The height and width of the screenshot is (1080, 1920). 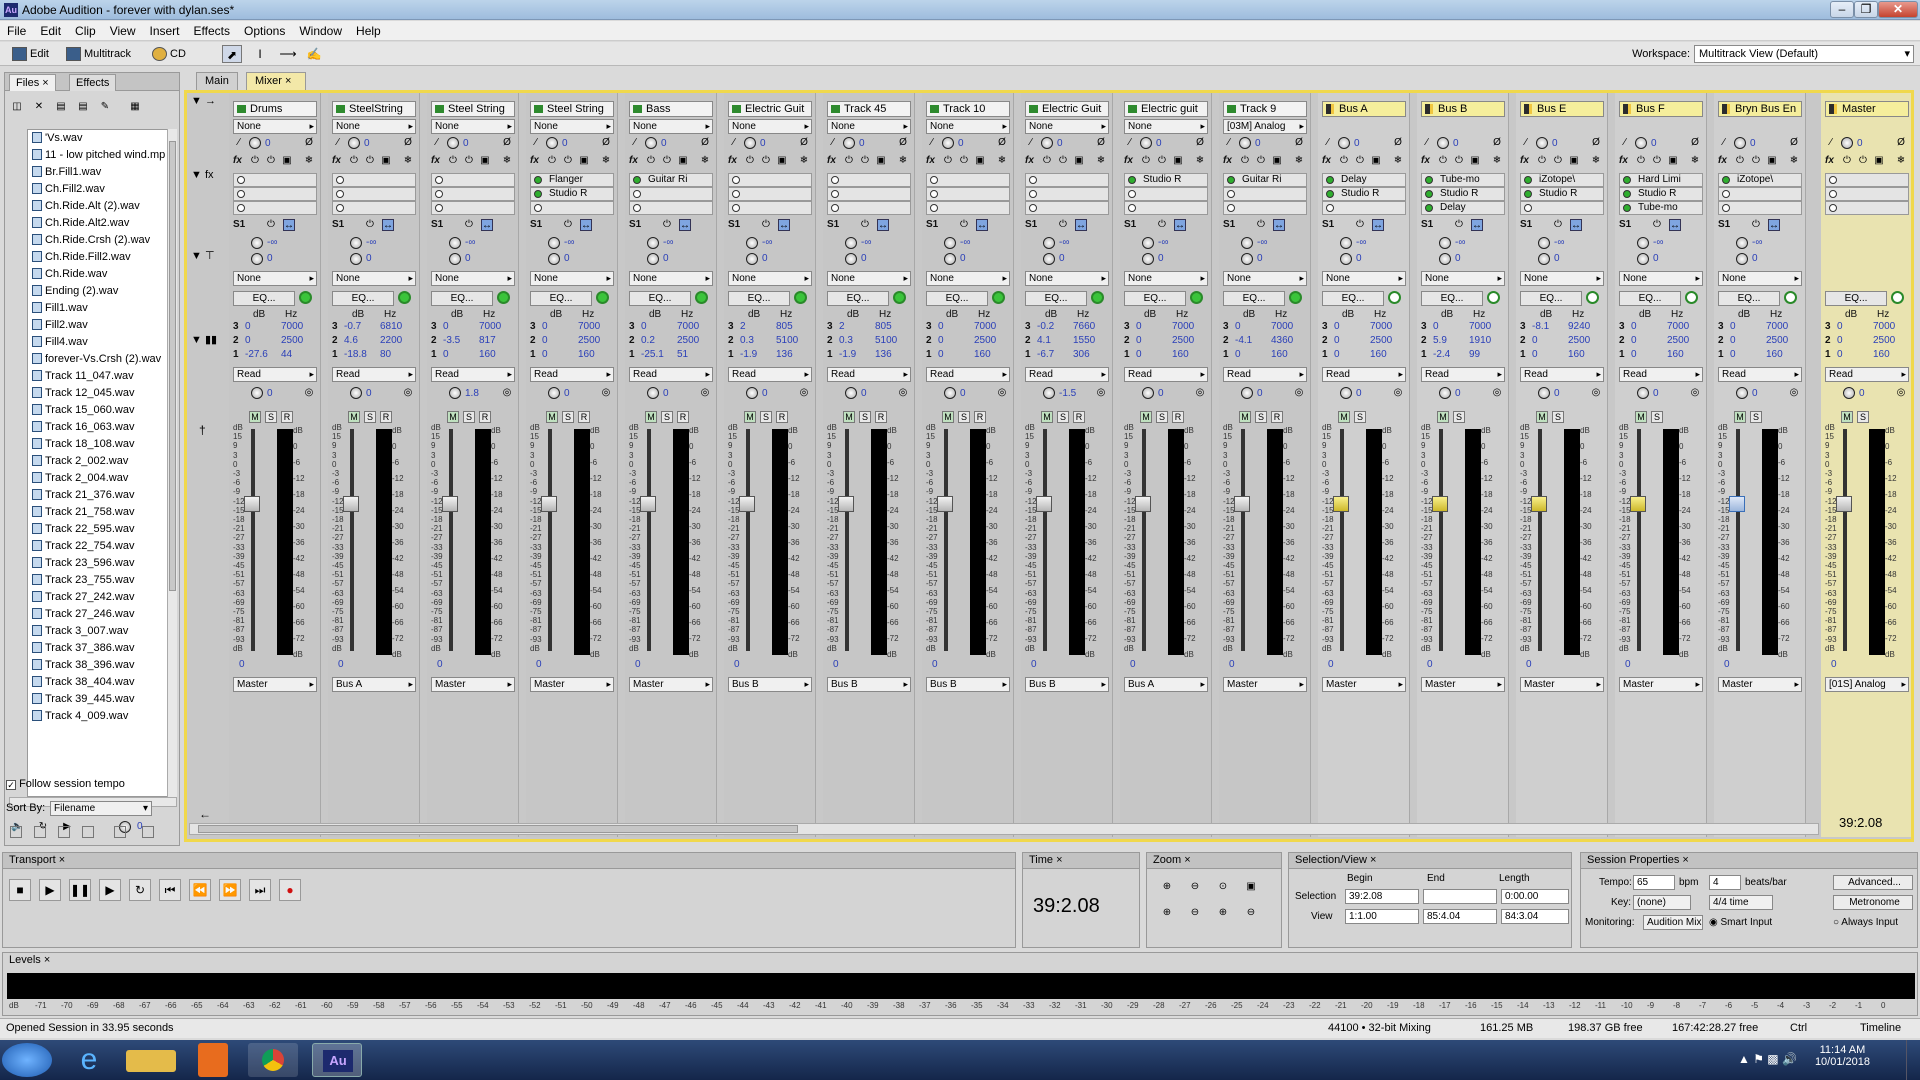 What do you see at coordinates (39, 107) in the screenshot?
I see `close-file-icon: ✕` at bounding box center [39, 107].